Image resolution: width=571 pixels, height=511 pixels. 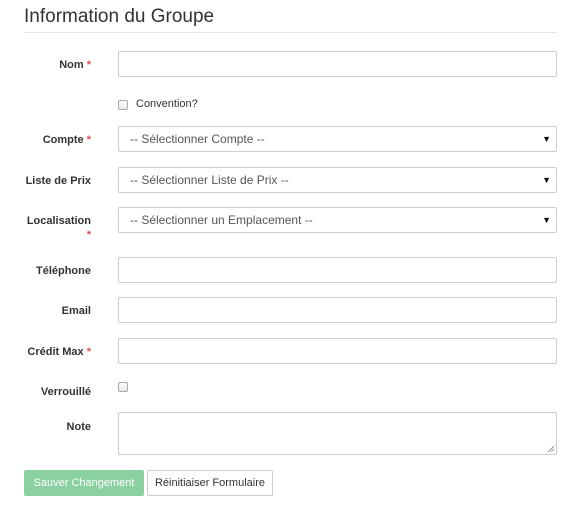 I want to click on telephone-input, so click(x=337, y=270).